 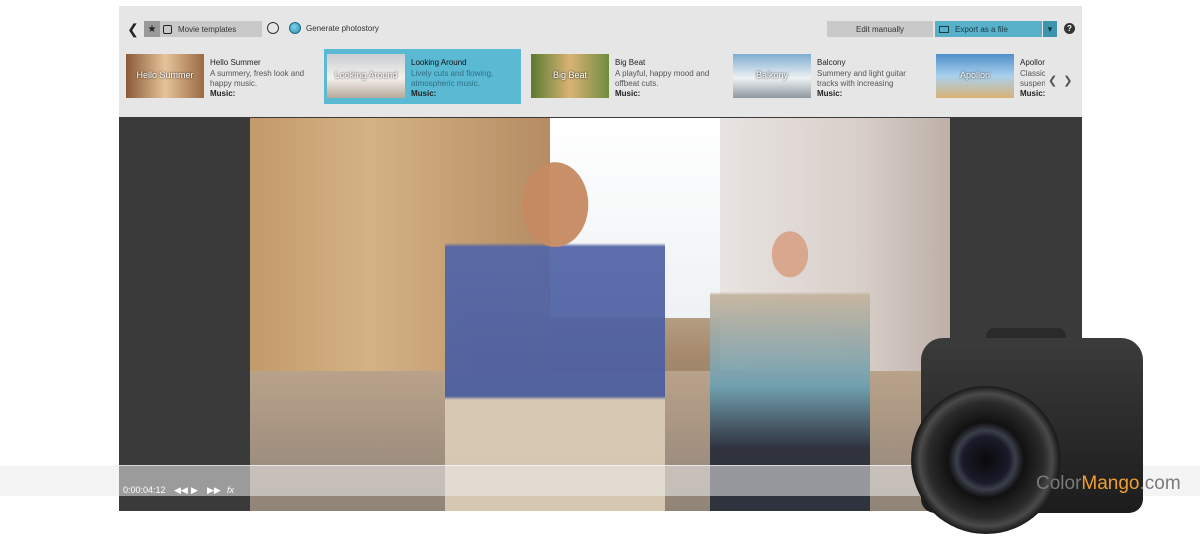 What do you see at coordinates (165, 76) in the screenshot?
I see `template-thumbnail: Hello Summer` at bounding box center [165, 76].